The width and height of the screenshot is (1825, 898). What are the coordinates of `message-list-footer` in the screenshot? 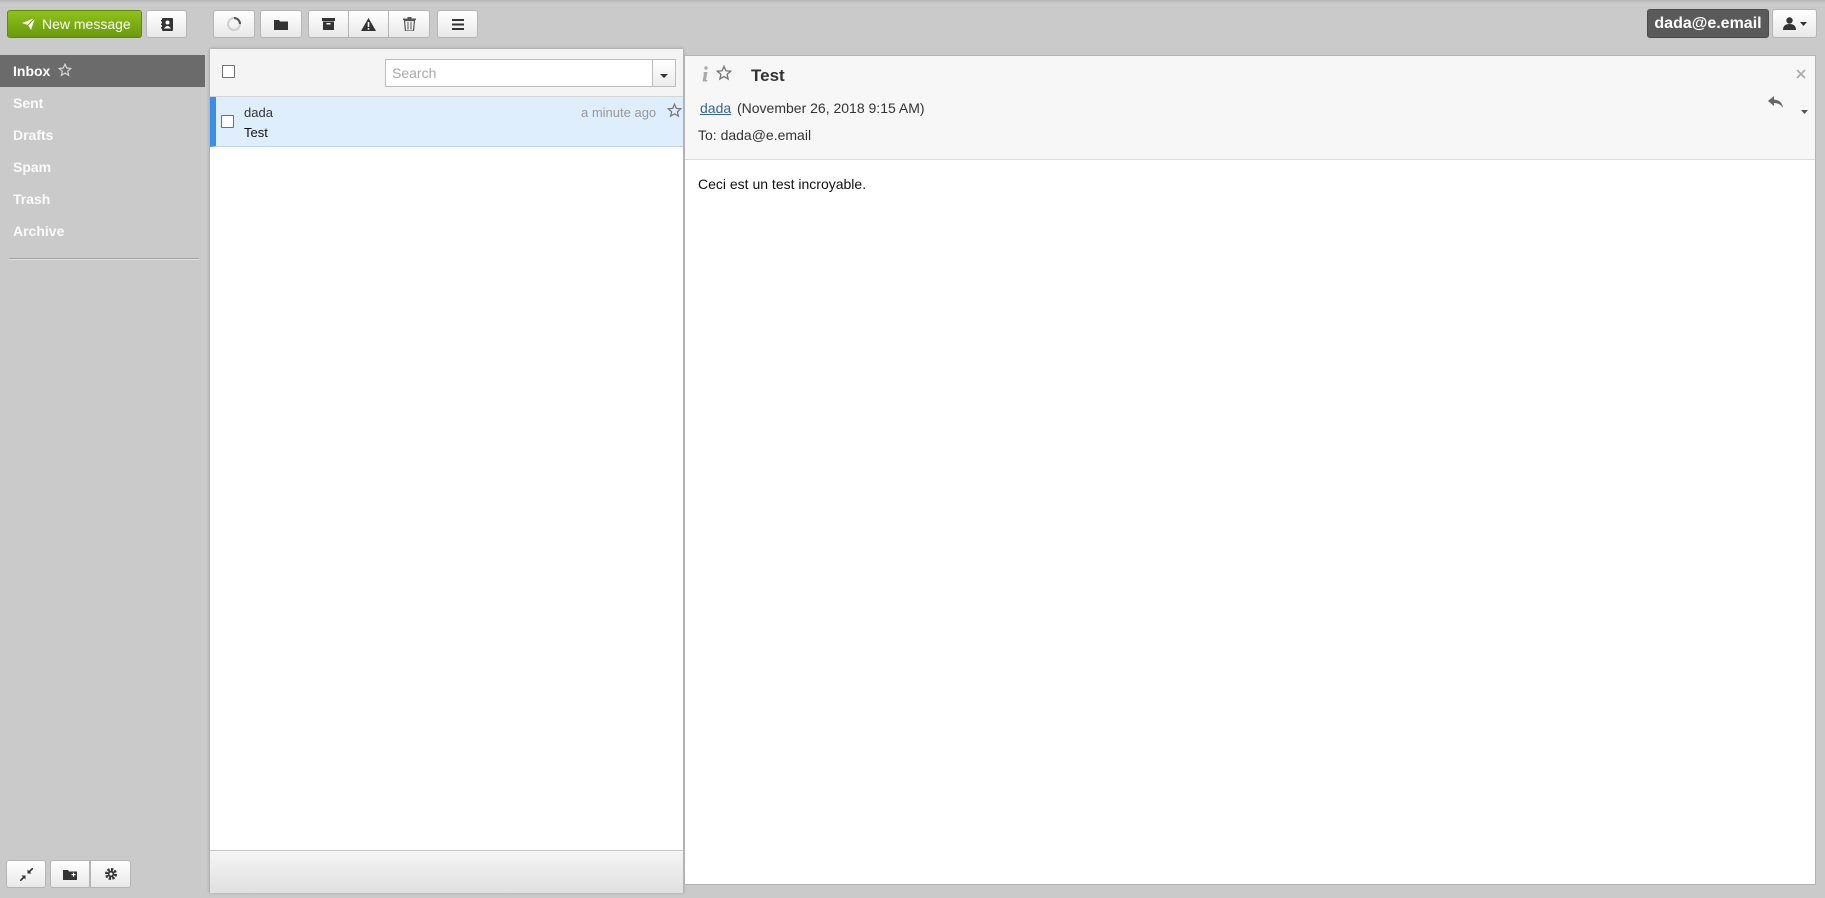 It's located at (446, 871).